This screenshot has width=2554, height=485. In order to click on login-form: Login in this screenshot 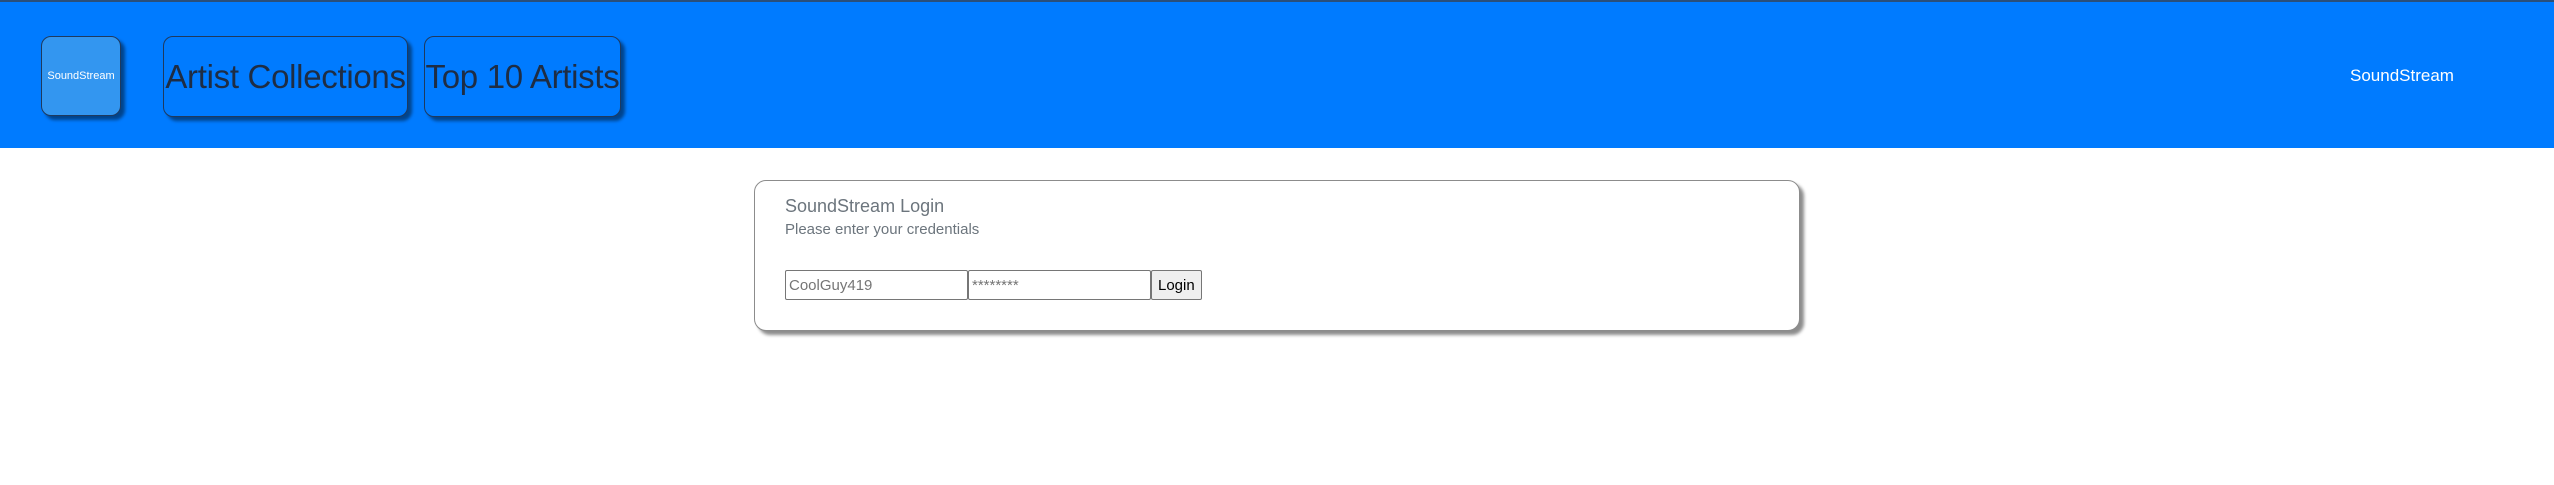, I will do `click(993, 285)`.